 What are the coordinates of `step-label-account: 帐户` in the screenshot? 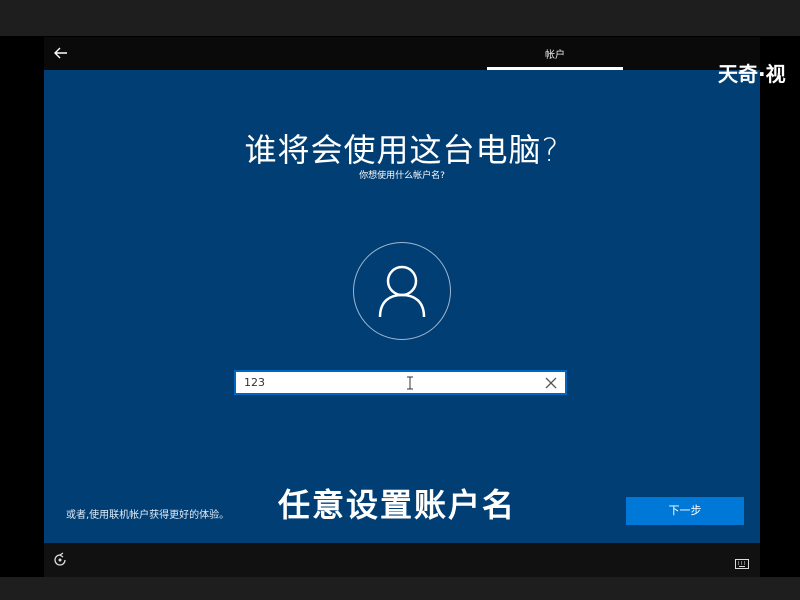 It's located at (555, 55).